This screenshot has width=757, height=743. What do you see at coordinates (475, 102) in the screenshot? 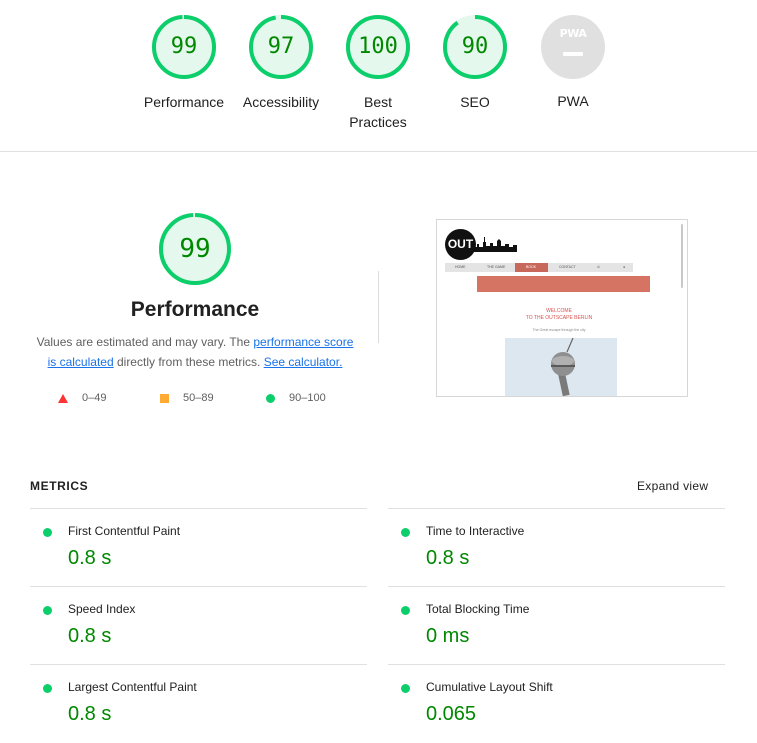
I see `gauge-label: SEO` at bounding box center [475, 102].